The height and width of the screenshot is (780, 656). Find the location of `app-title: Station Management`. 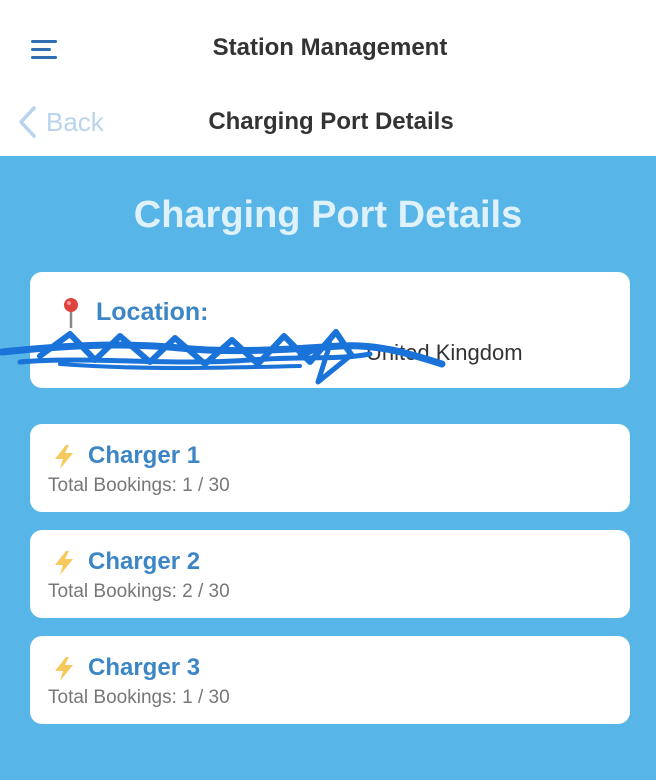

app-title: Station Management is located at coordinates (330, 47).